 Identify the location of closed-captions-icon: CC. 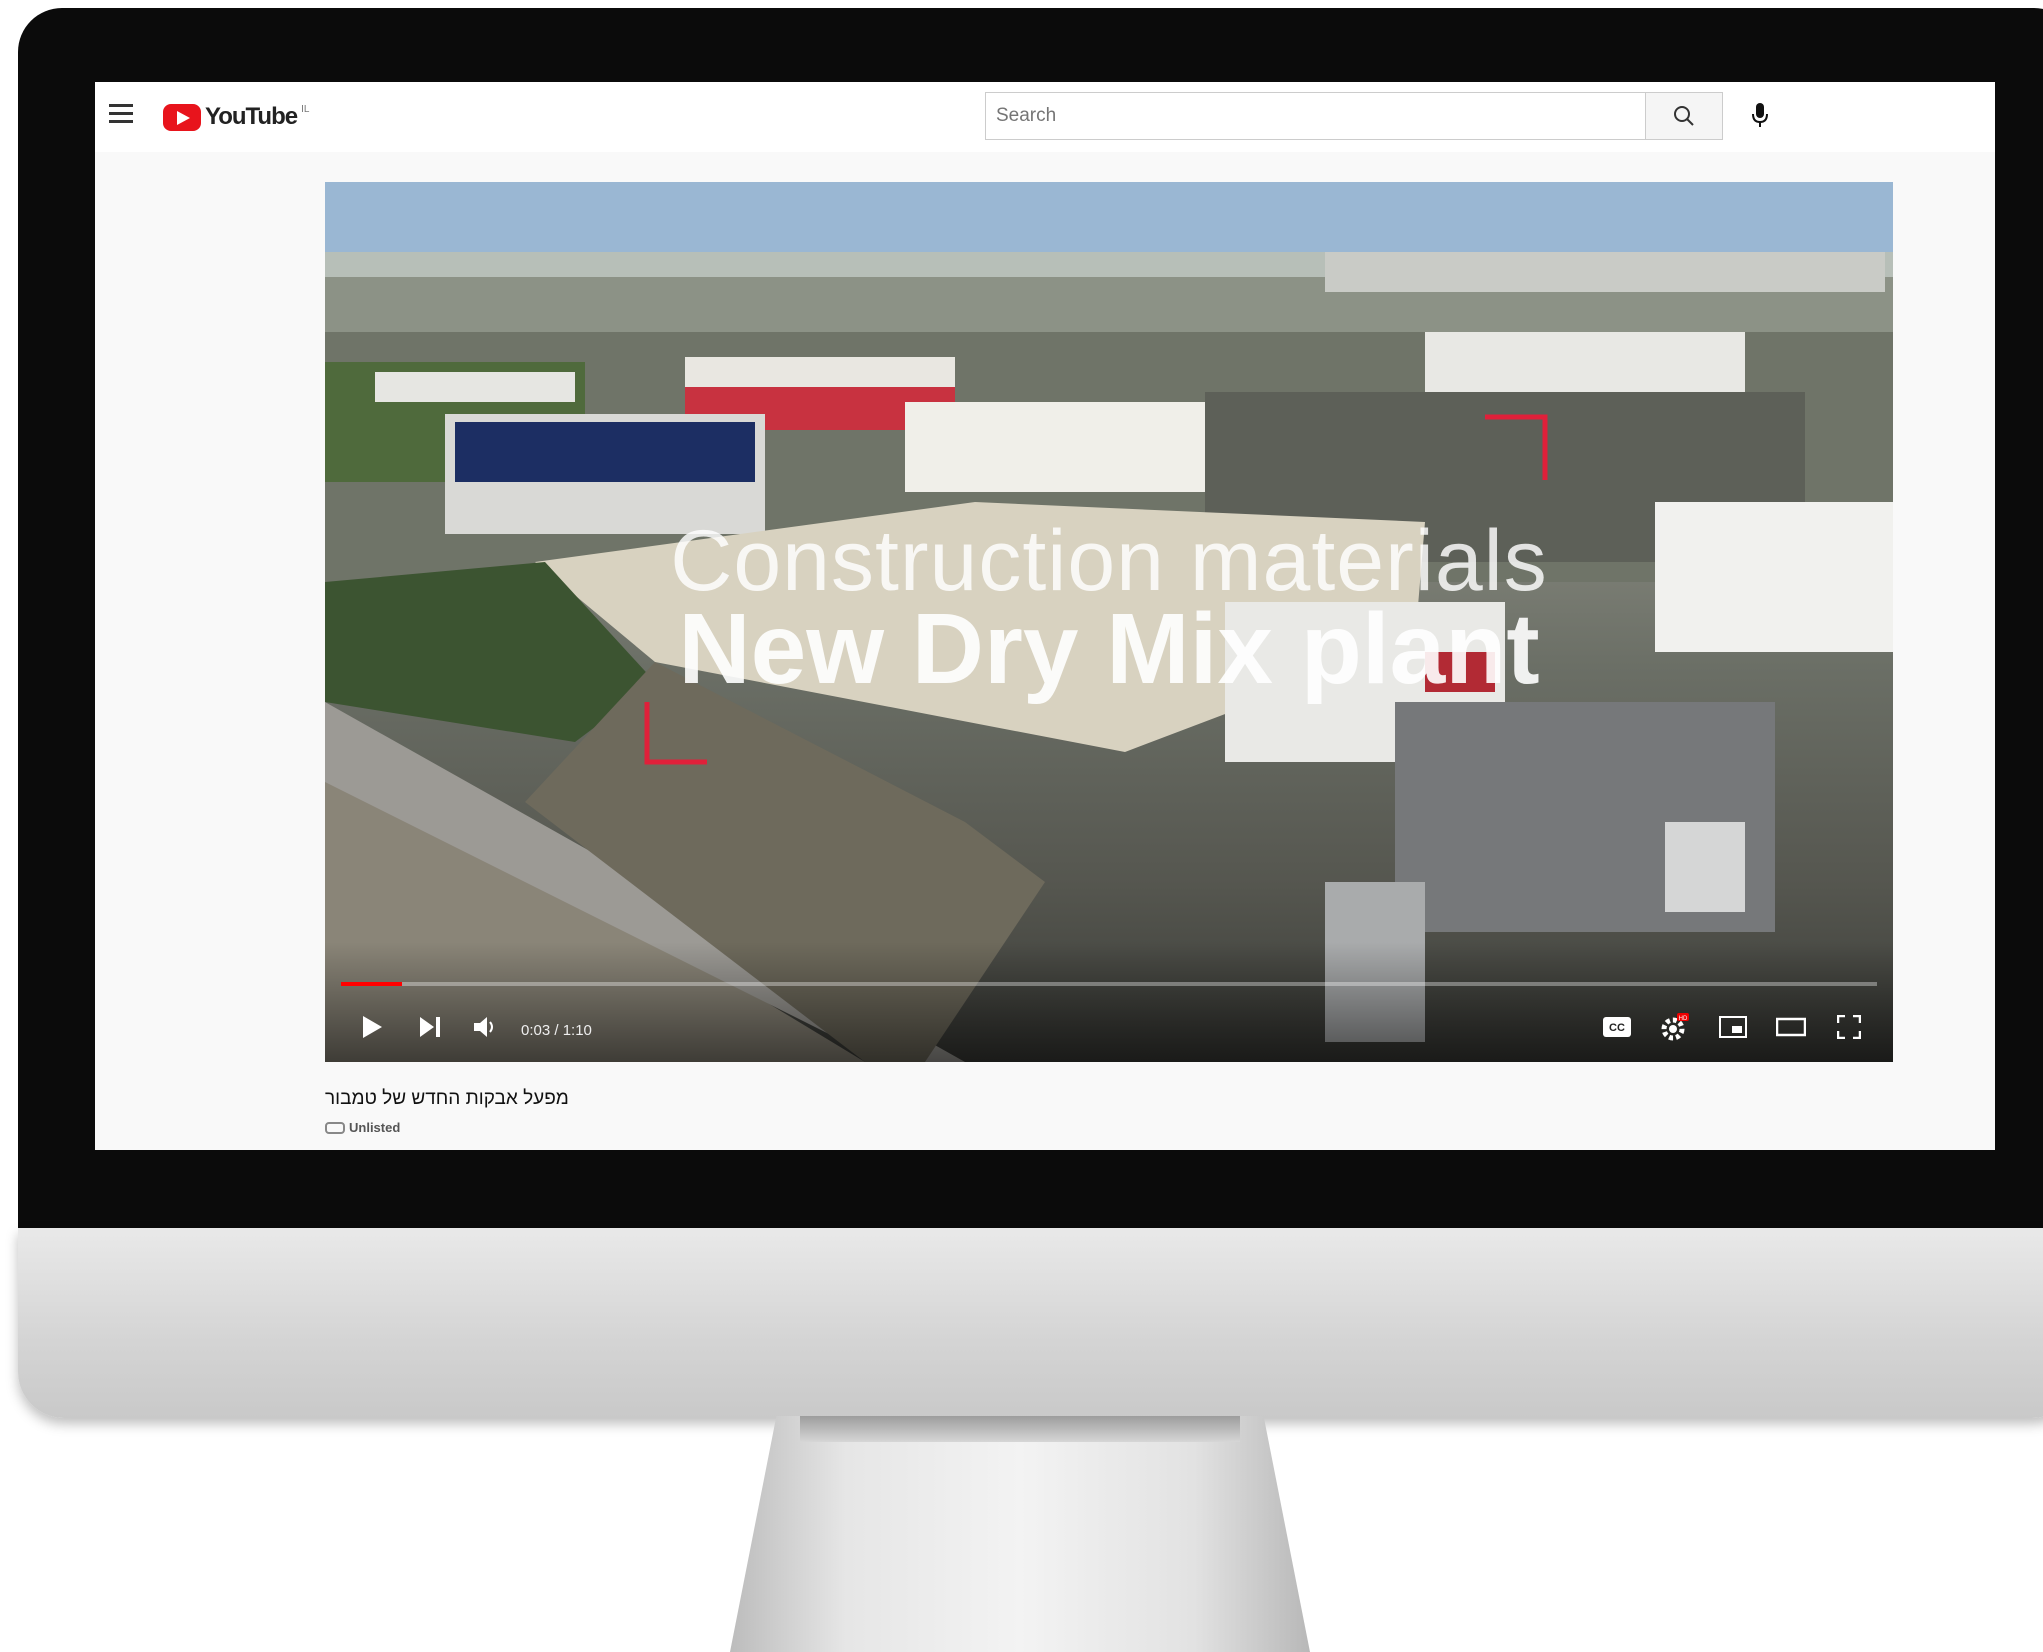
(1617, 1027).